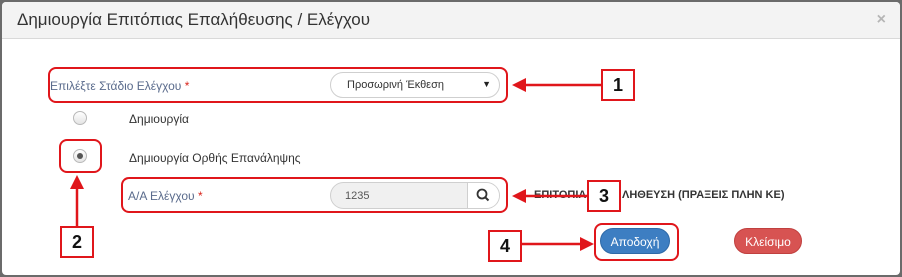 This screenshot has height=277, width=902. I want to click on arrow-1-head, so click(519, 85).